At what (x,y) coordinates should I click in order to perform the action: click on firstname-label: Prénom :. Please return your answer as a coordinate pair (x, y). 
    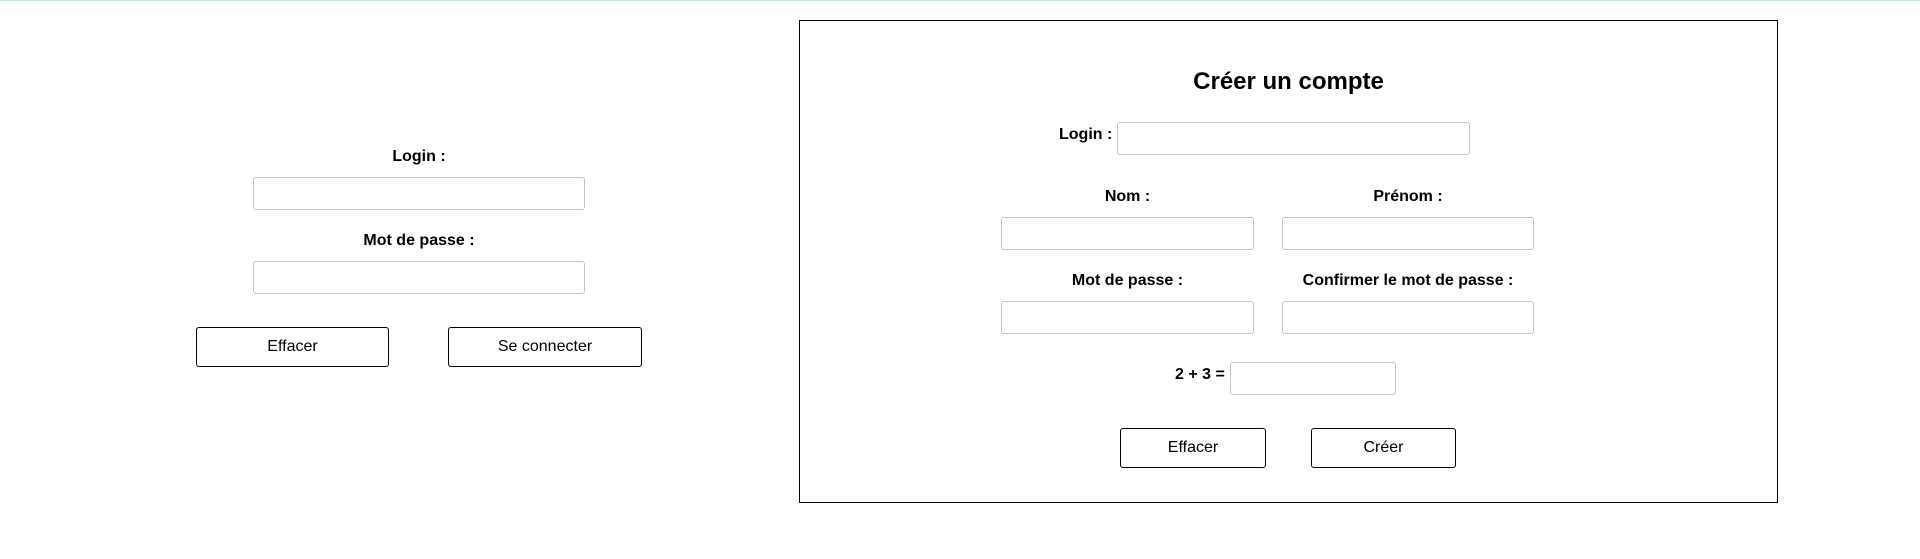
    Looking at the image, I should click on (1408, 196).